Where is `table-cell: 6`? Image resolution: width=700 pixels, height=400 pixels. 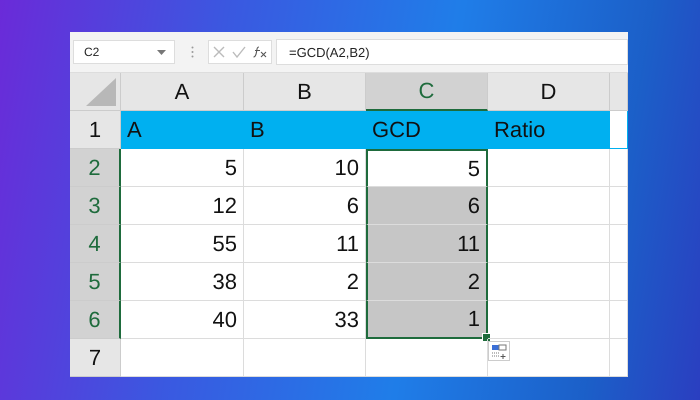
table-cell: 6 is located at coordinates (427, 206).